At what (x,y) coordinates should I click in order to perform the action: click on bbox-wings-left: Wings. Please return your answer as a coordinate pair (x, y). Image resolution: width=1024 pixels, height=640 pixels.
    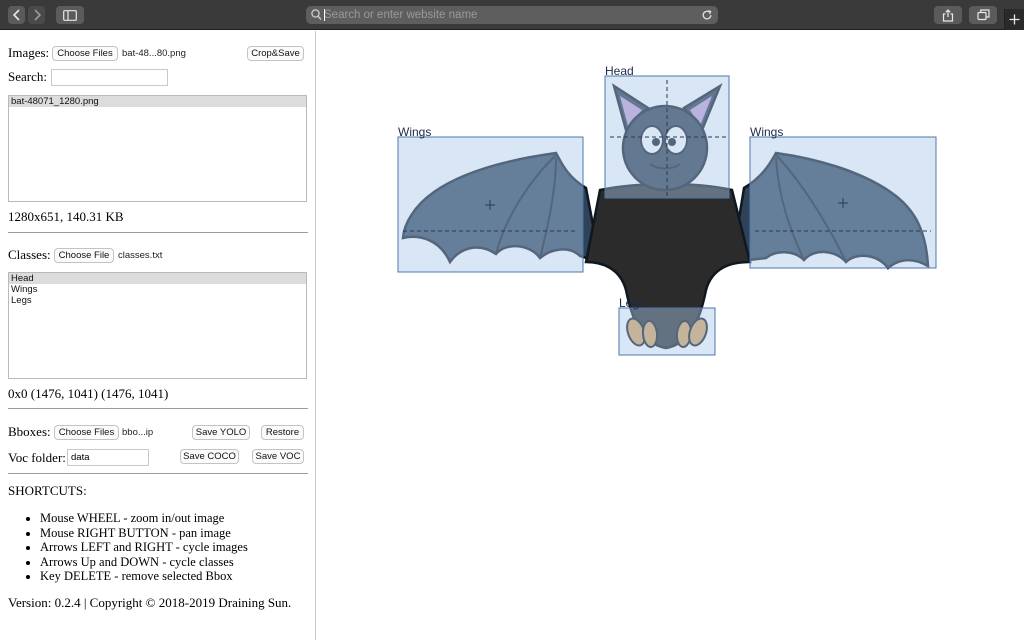
    Looking at the image, I should click on (490, 199).